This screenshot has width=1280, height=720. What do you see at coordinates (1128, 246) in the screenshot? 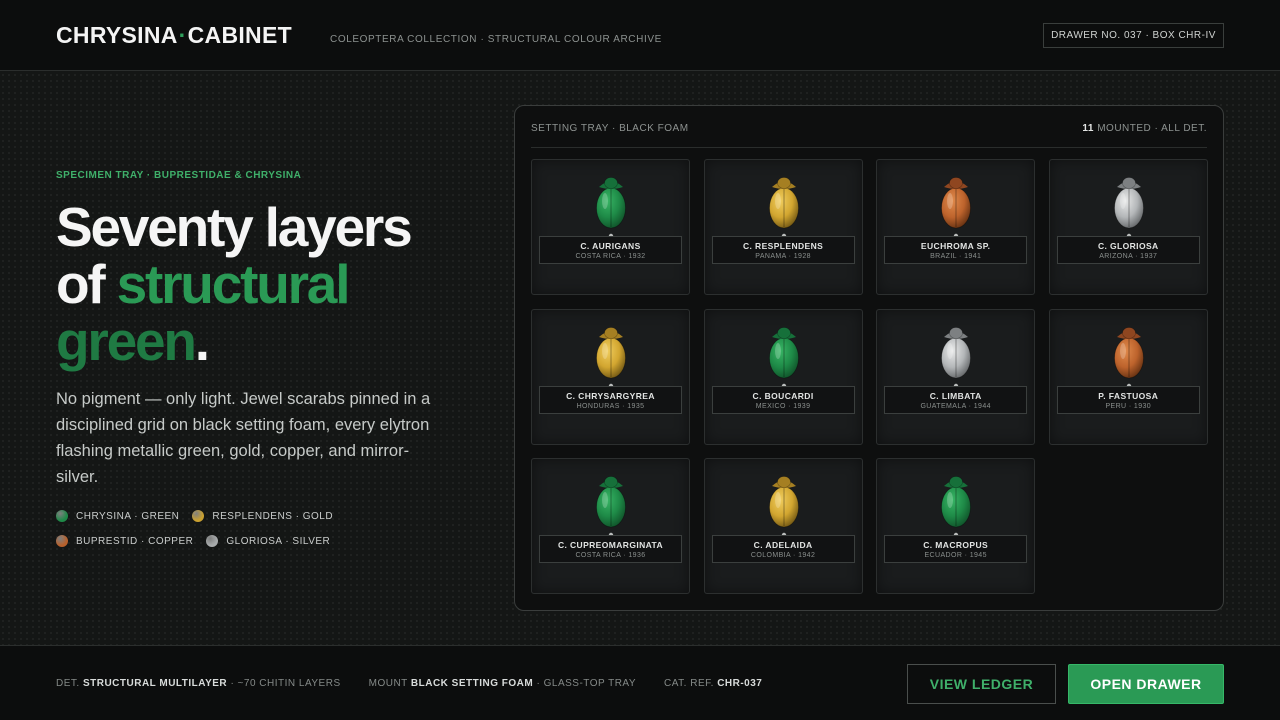
I see `specimen-name: C. GLORIOSA` at bounding box center [1128, 246].